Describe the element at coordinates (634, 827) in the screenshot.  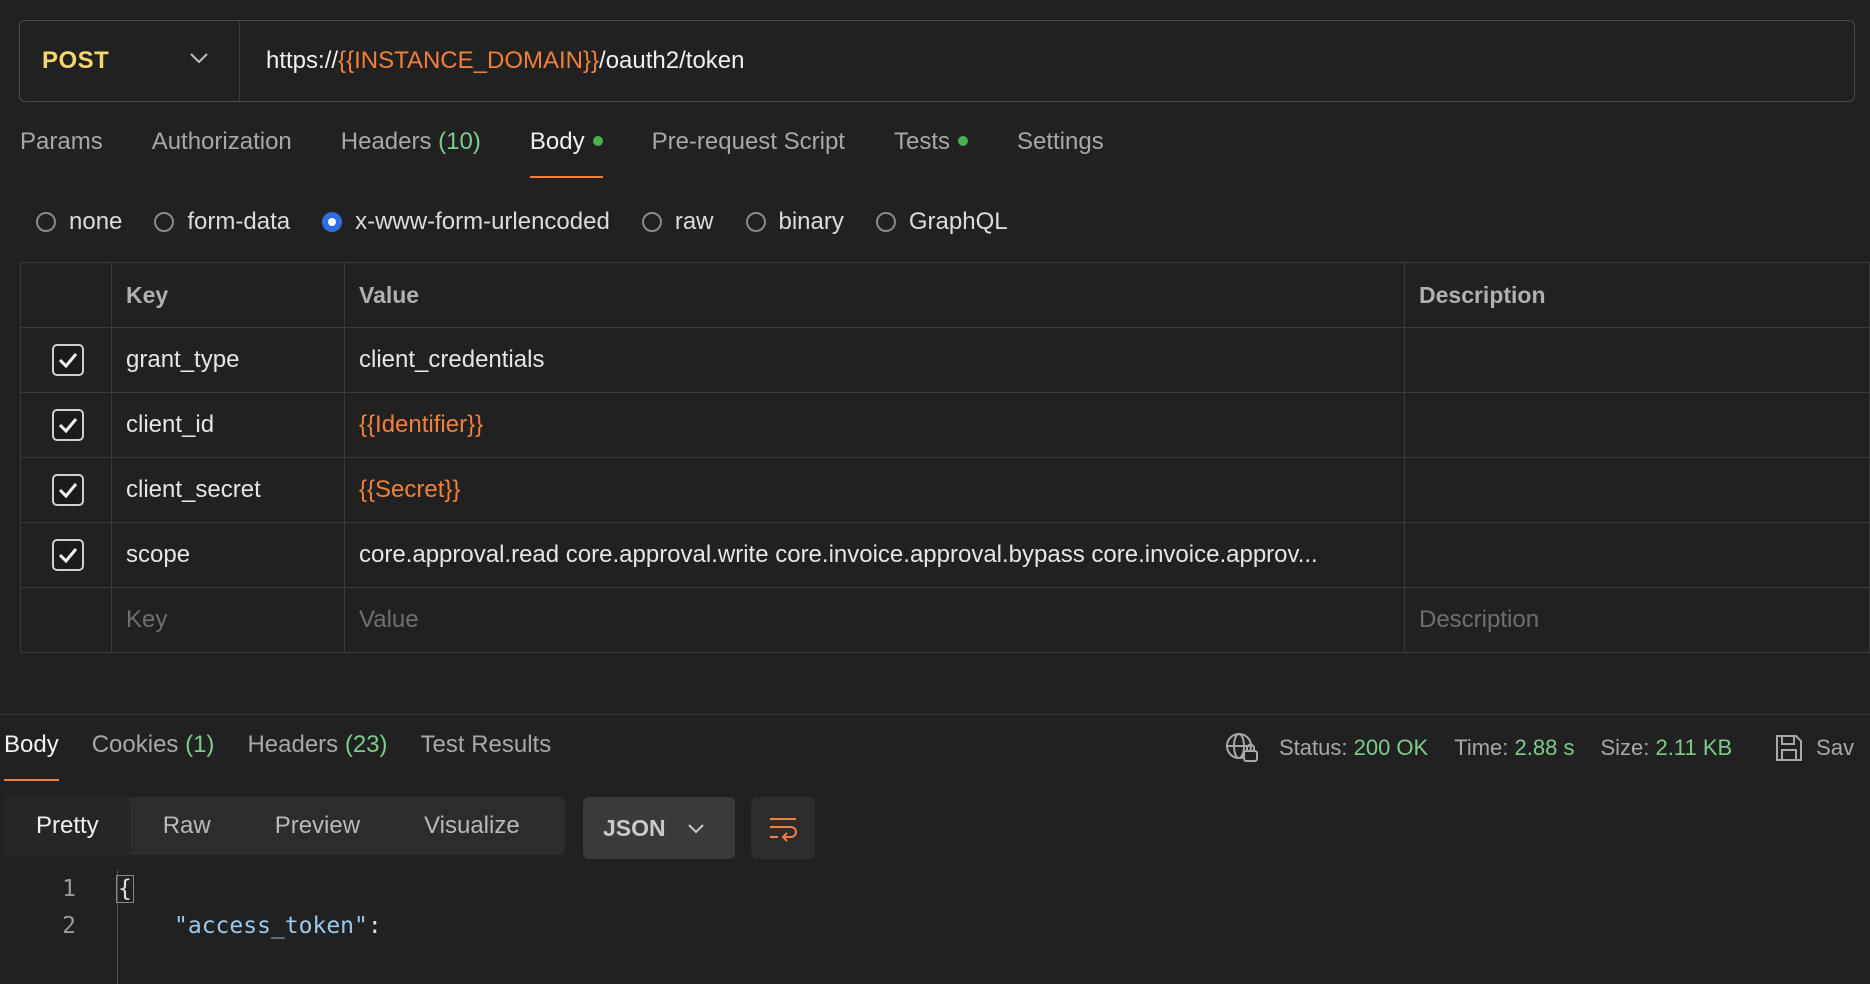
I see `format-select-label: JSON` at that location.